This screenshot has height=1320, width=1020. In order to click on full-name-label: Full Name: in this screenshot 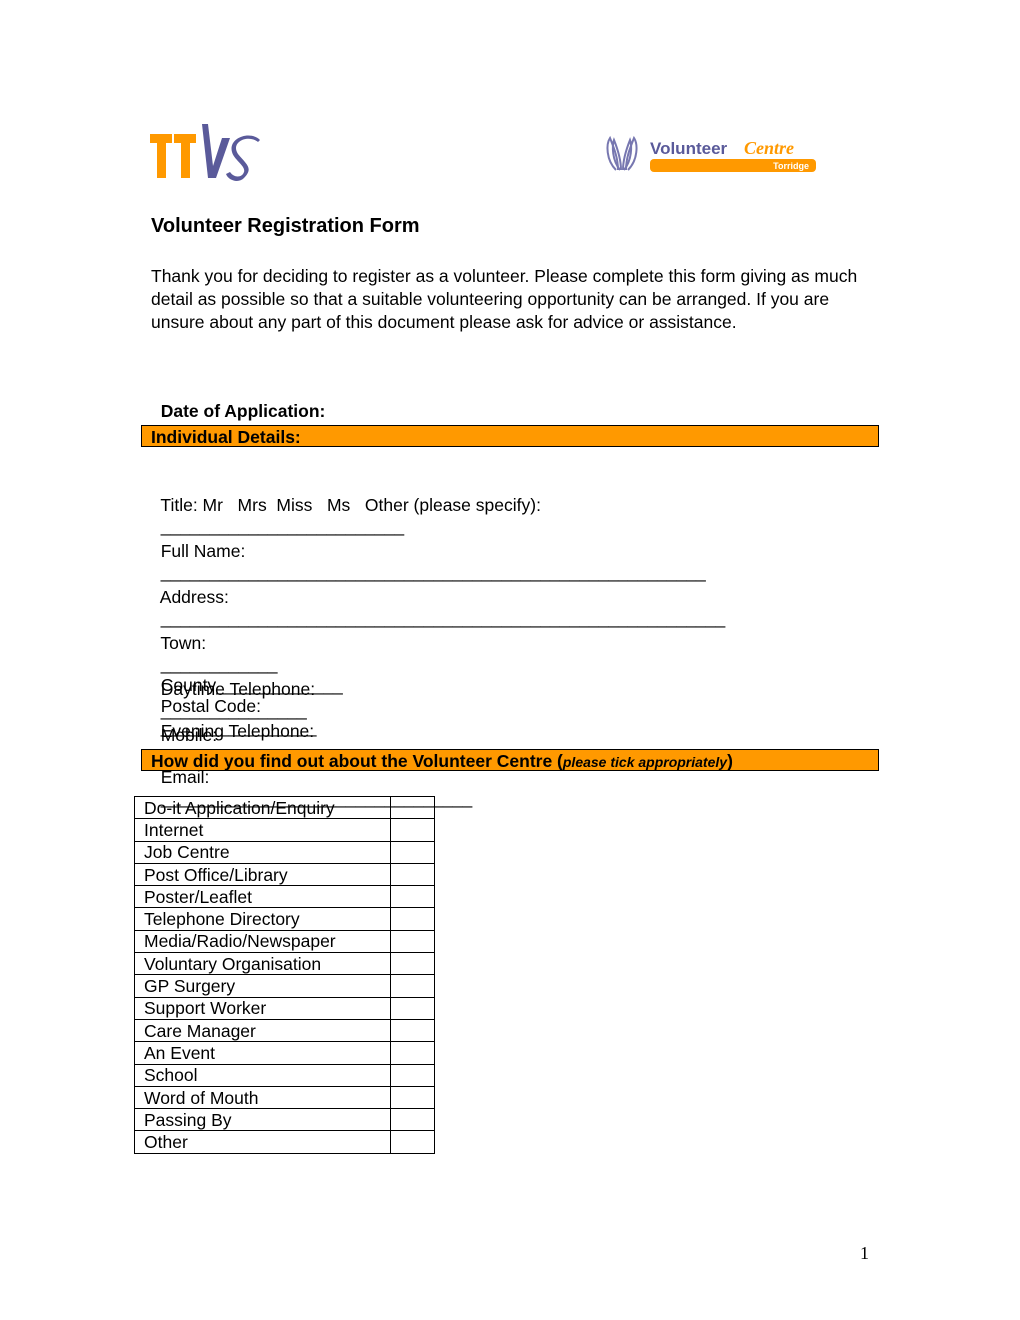, I will do `click(203, 551)`.